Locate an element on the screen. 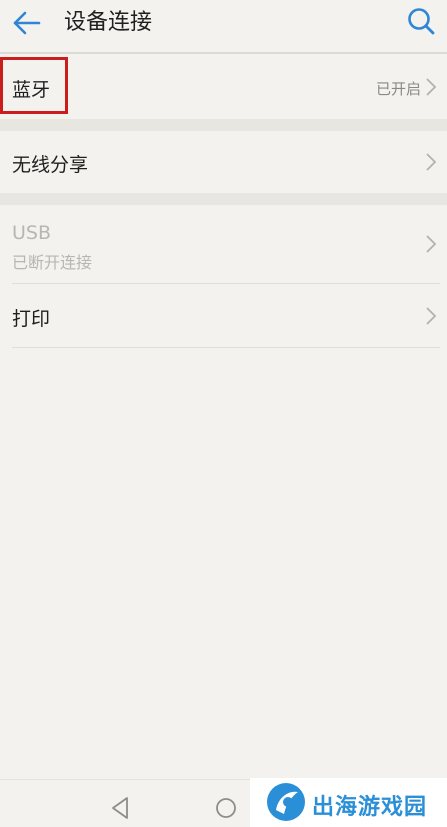  wireless-share-label: 无线分享 is located at coordinates (50, 165).